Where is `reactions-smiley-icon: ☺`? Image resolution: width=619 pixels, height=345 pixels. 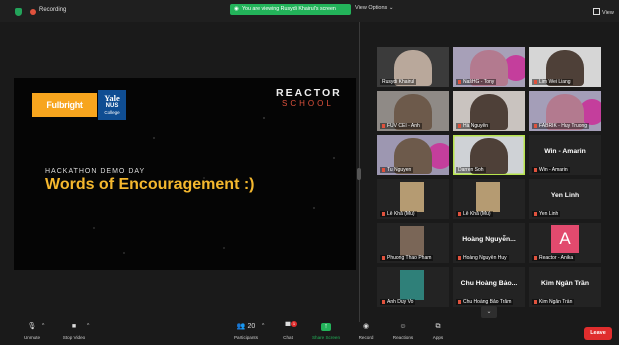
reactions-smiley-icon: ☺ is located at coordinates (403, 326).